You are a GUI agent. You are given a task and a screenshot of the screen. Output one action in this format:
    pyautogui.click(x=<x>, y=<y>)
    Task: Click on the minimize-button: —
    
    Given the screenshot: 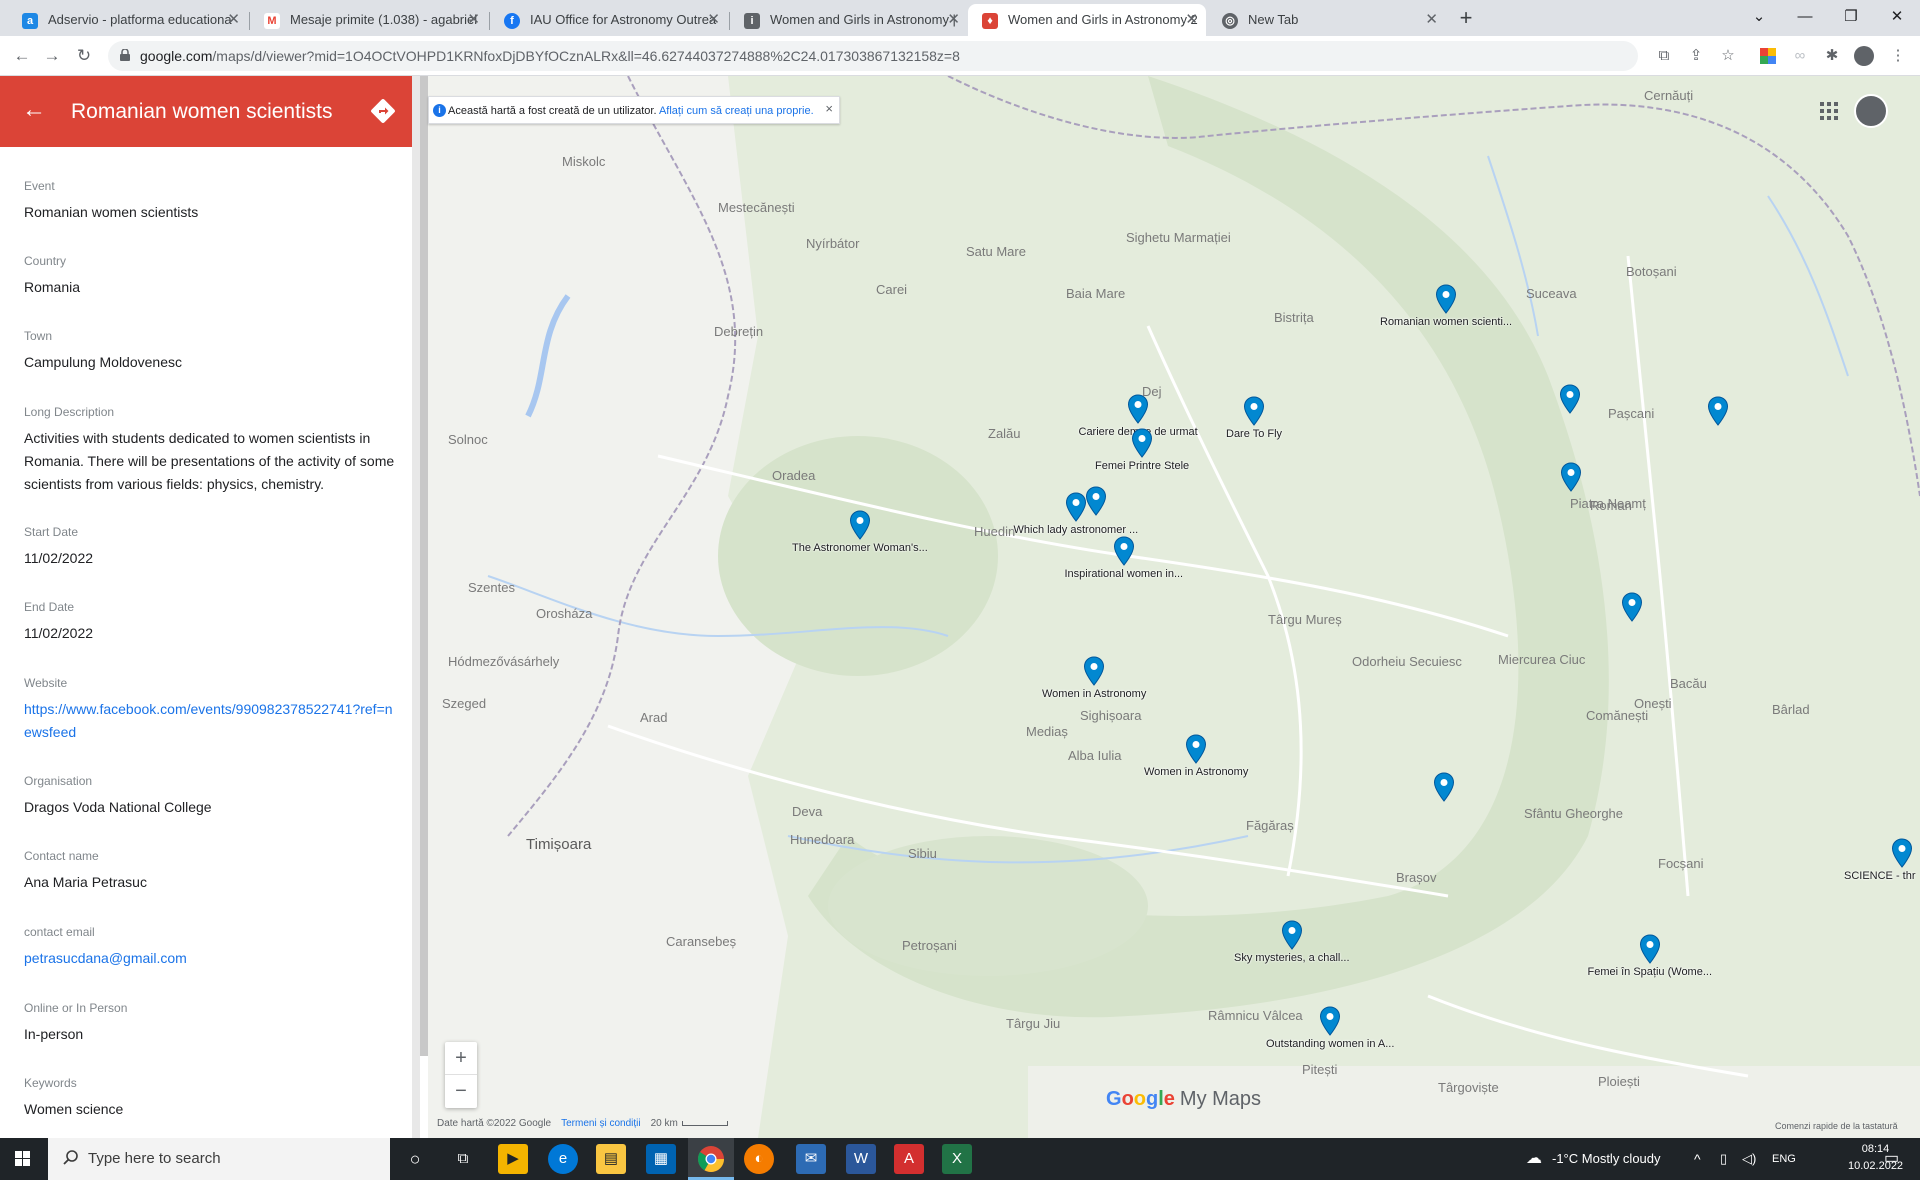 What is the action you would take?
    pyautogui.click(x=1805, y=17)
    